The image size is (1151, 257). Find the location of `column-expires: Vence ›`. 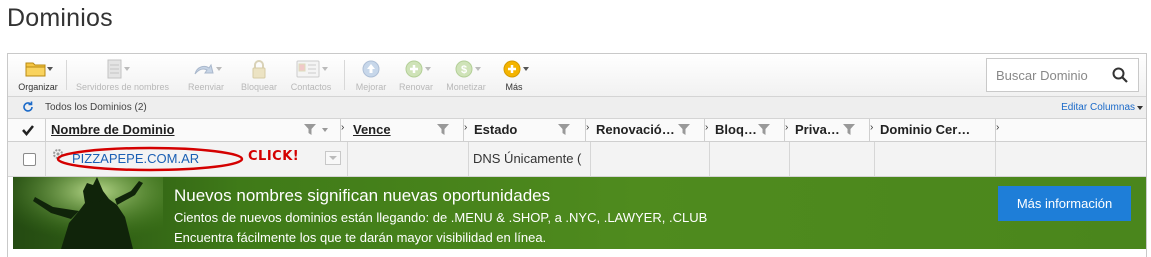

column-expires: Vence › is located at coordinates (407, 130).